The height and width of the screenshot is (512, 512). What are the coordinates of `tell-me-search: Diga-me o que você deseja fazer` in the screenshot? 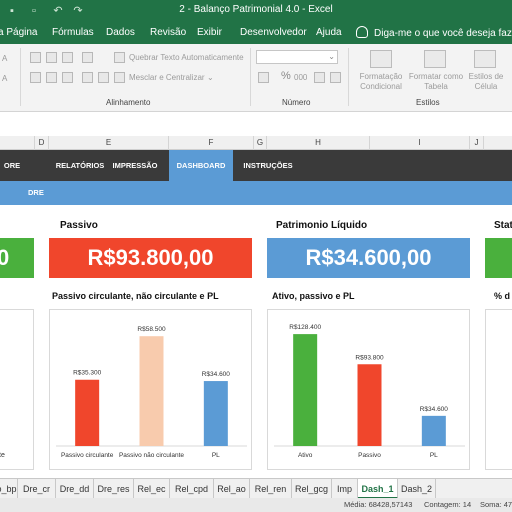 It's located at (434, 32).